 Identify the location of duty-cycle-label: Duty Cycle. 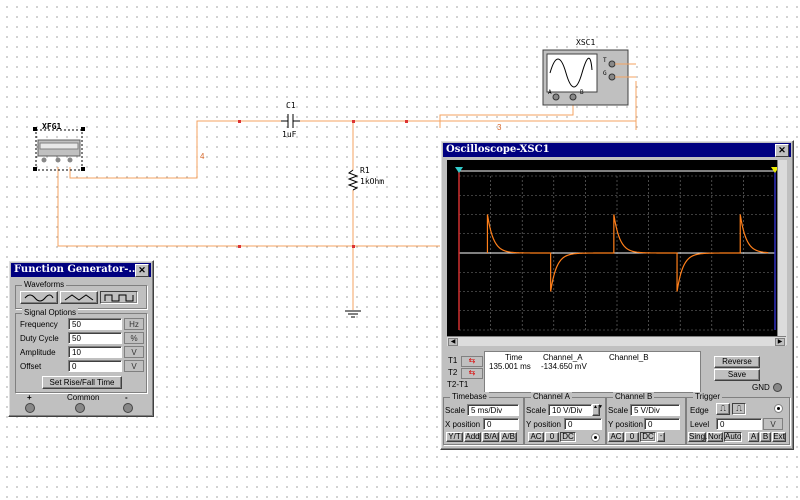
(39, 338).